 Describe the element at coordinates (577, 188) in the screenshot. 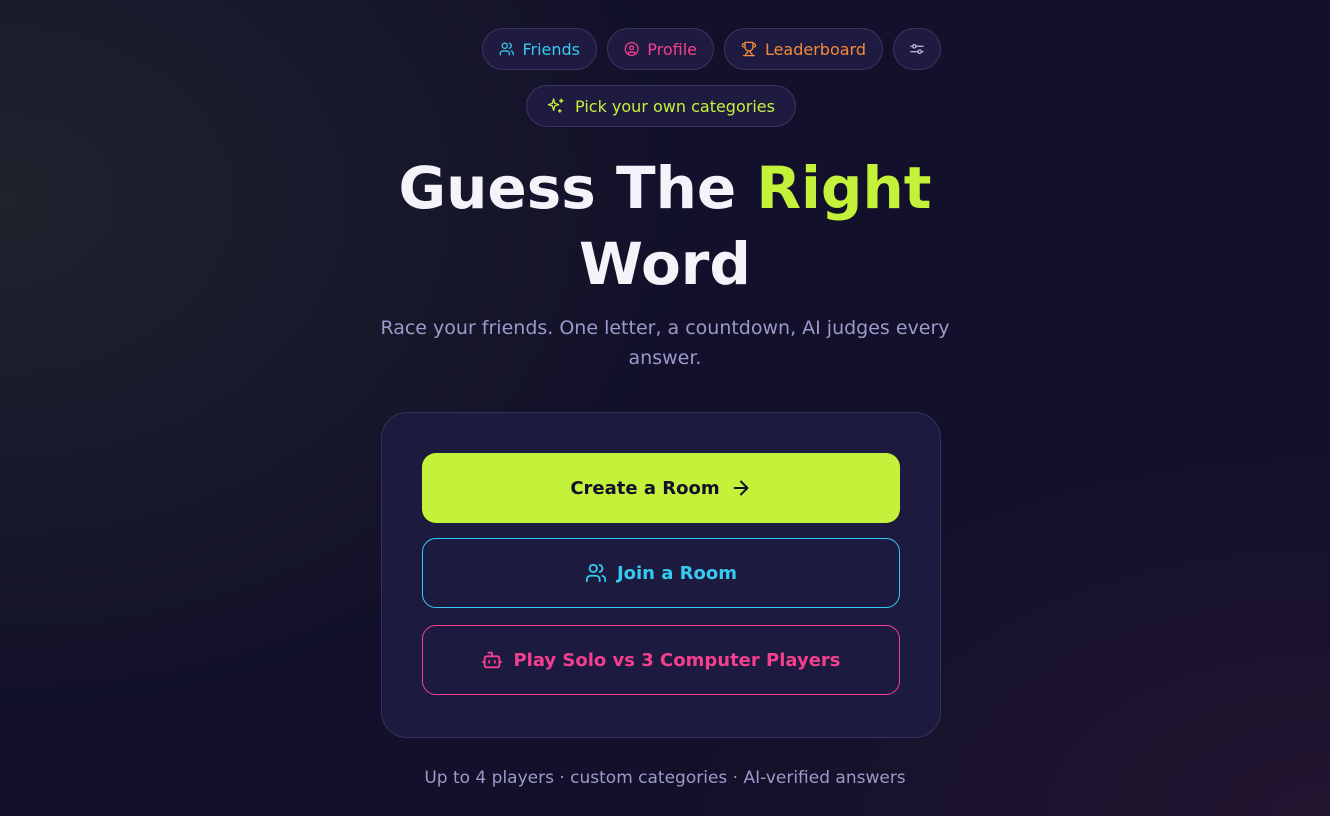

I see `title-part-1: Guess The` at that location.